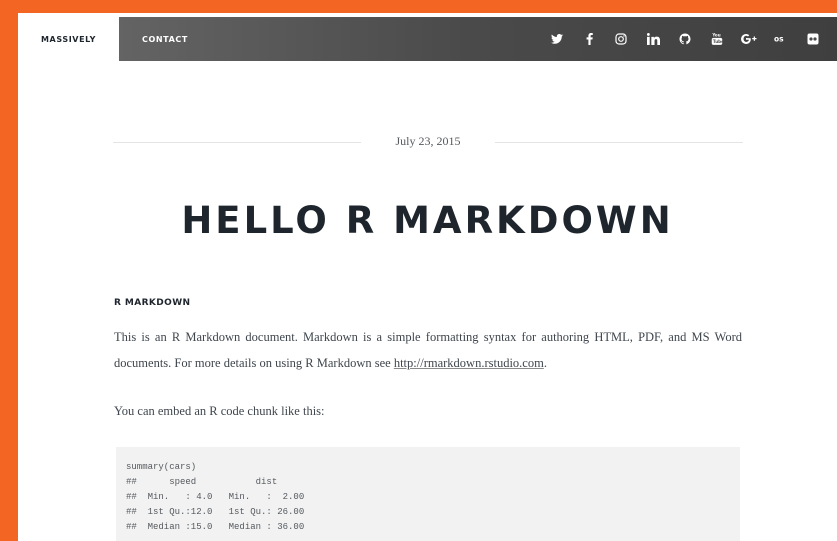  What do you see at coordinates (469, 363) in the screenshot?
I see `rmarkdown-link: http://rmarkdown.rstudio.com` at bounding box center [469, 363].